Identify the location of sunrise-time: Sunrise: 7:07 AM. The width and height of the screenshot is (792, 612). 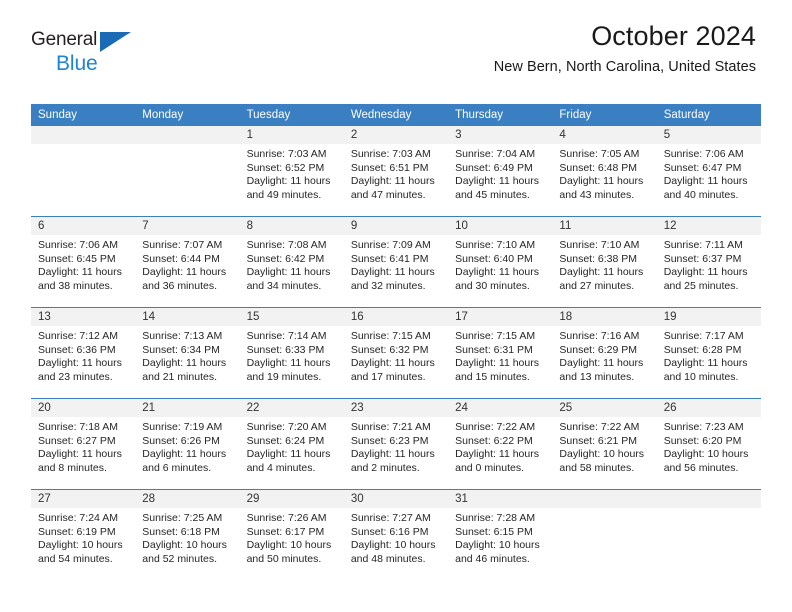
(182, 245).